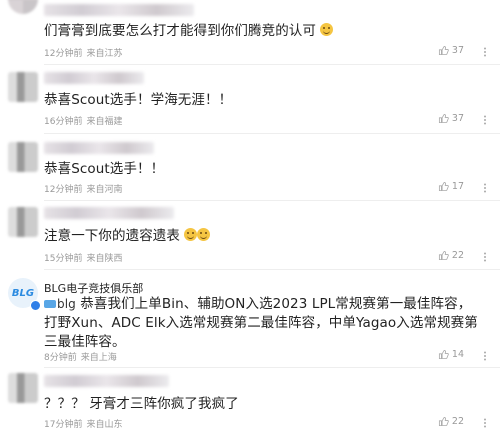  What do you see at coordinates (263, 236) in the screenshot?
I see `comment-text: 注意一下你的遗容遗表` at bounding box center [263, 236].